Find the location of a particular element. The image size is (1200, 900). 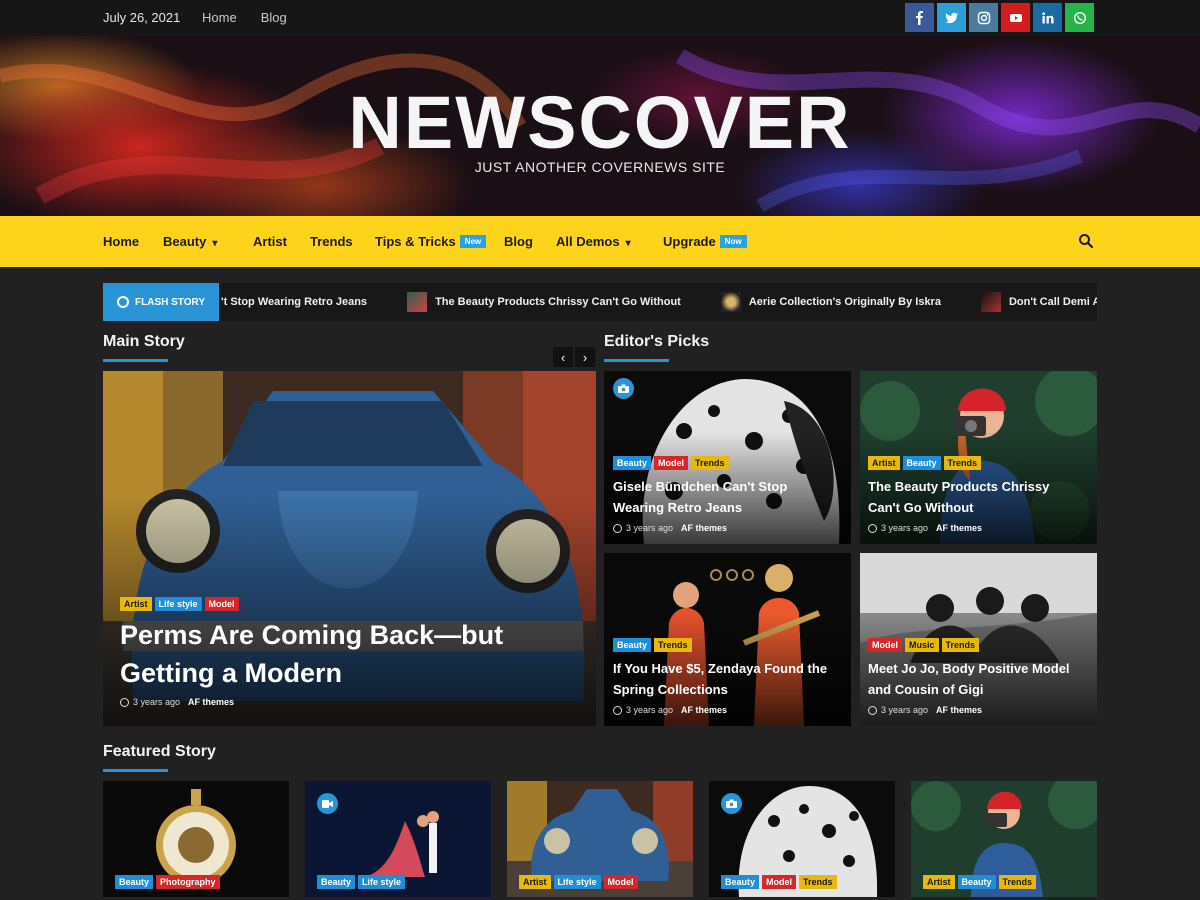

youtube-icon is located at coordinates (1015, 17).